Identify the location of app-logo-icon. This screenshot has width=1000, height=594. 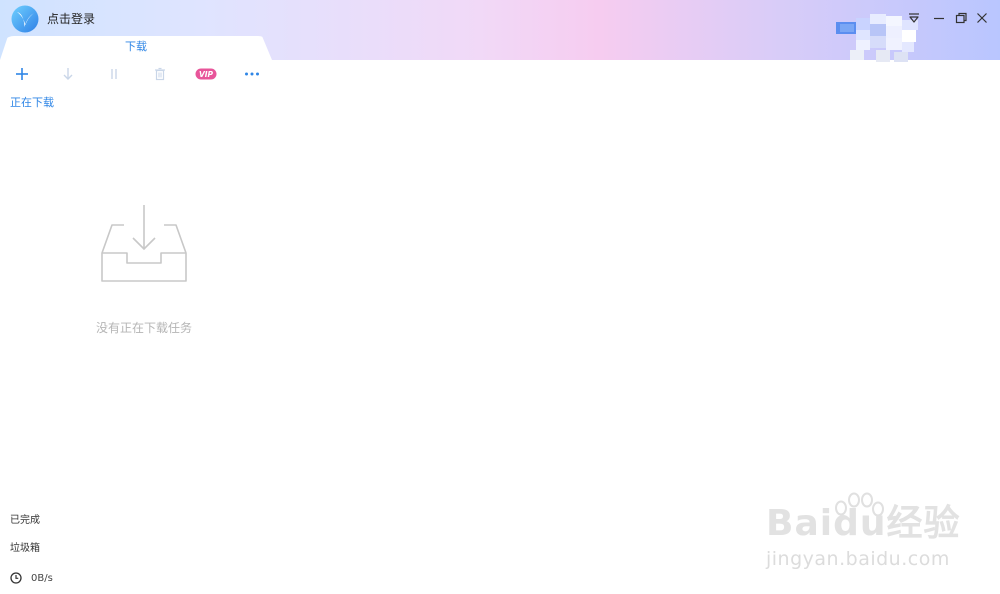
(25, 19).